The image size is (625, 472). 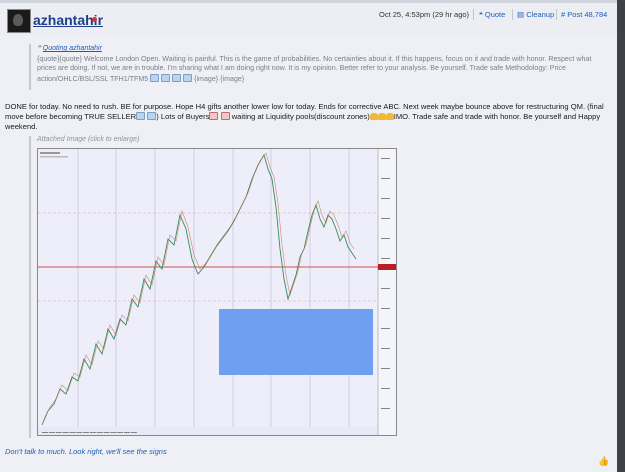 I want to click on post-timestamp: Oct 25, 4:53pm (29 hr ago), so click(x=424, y=14).